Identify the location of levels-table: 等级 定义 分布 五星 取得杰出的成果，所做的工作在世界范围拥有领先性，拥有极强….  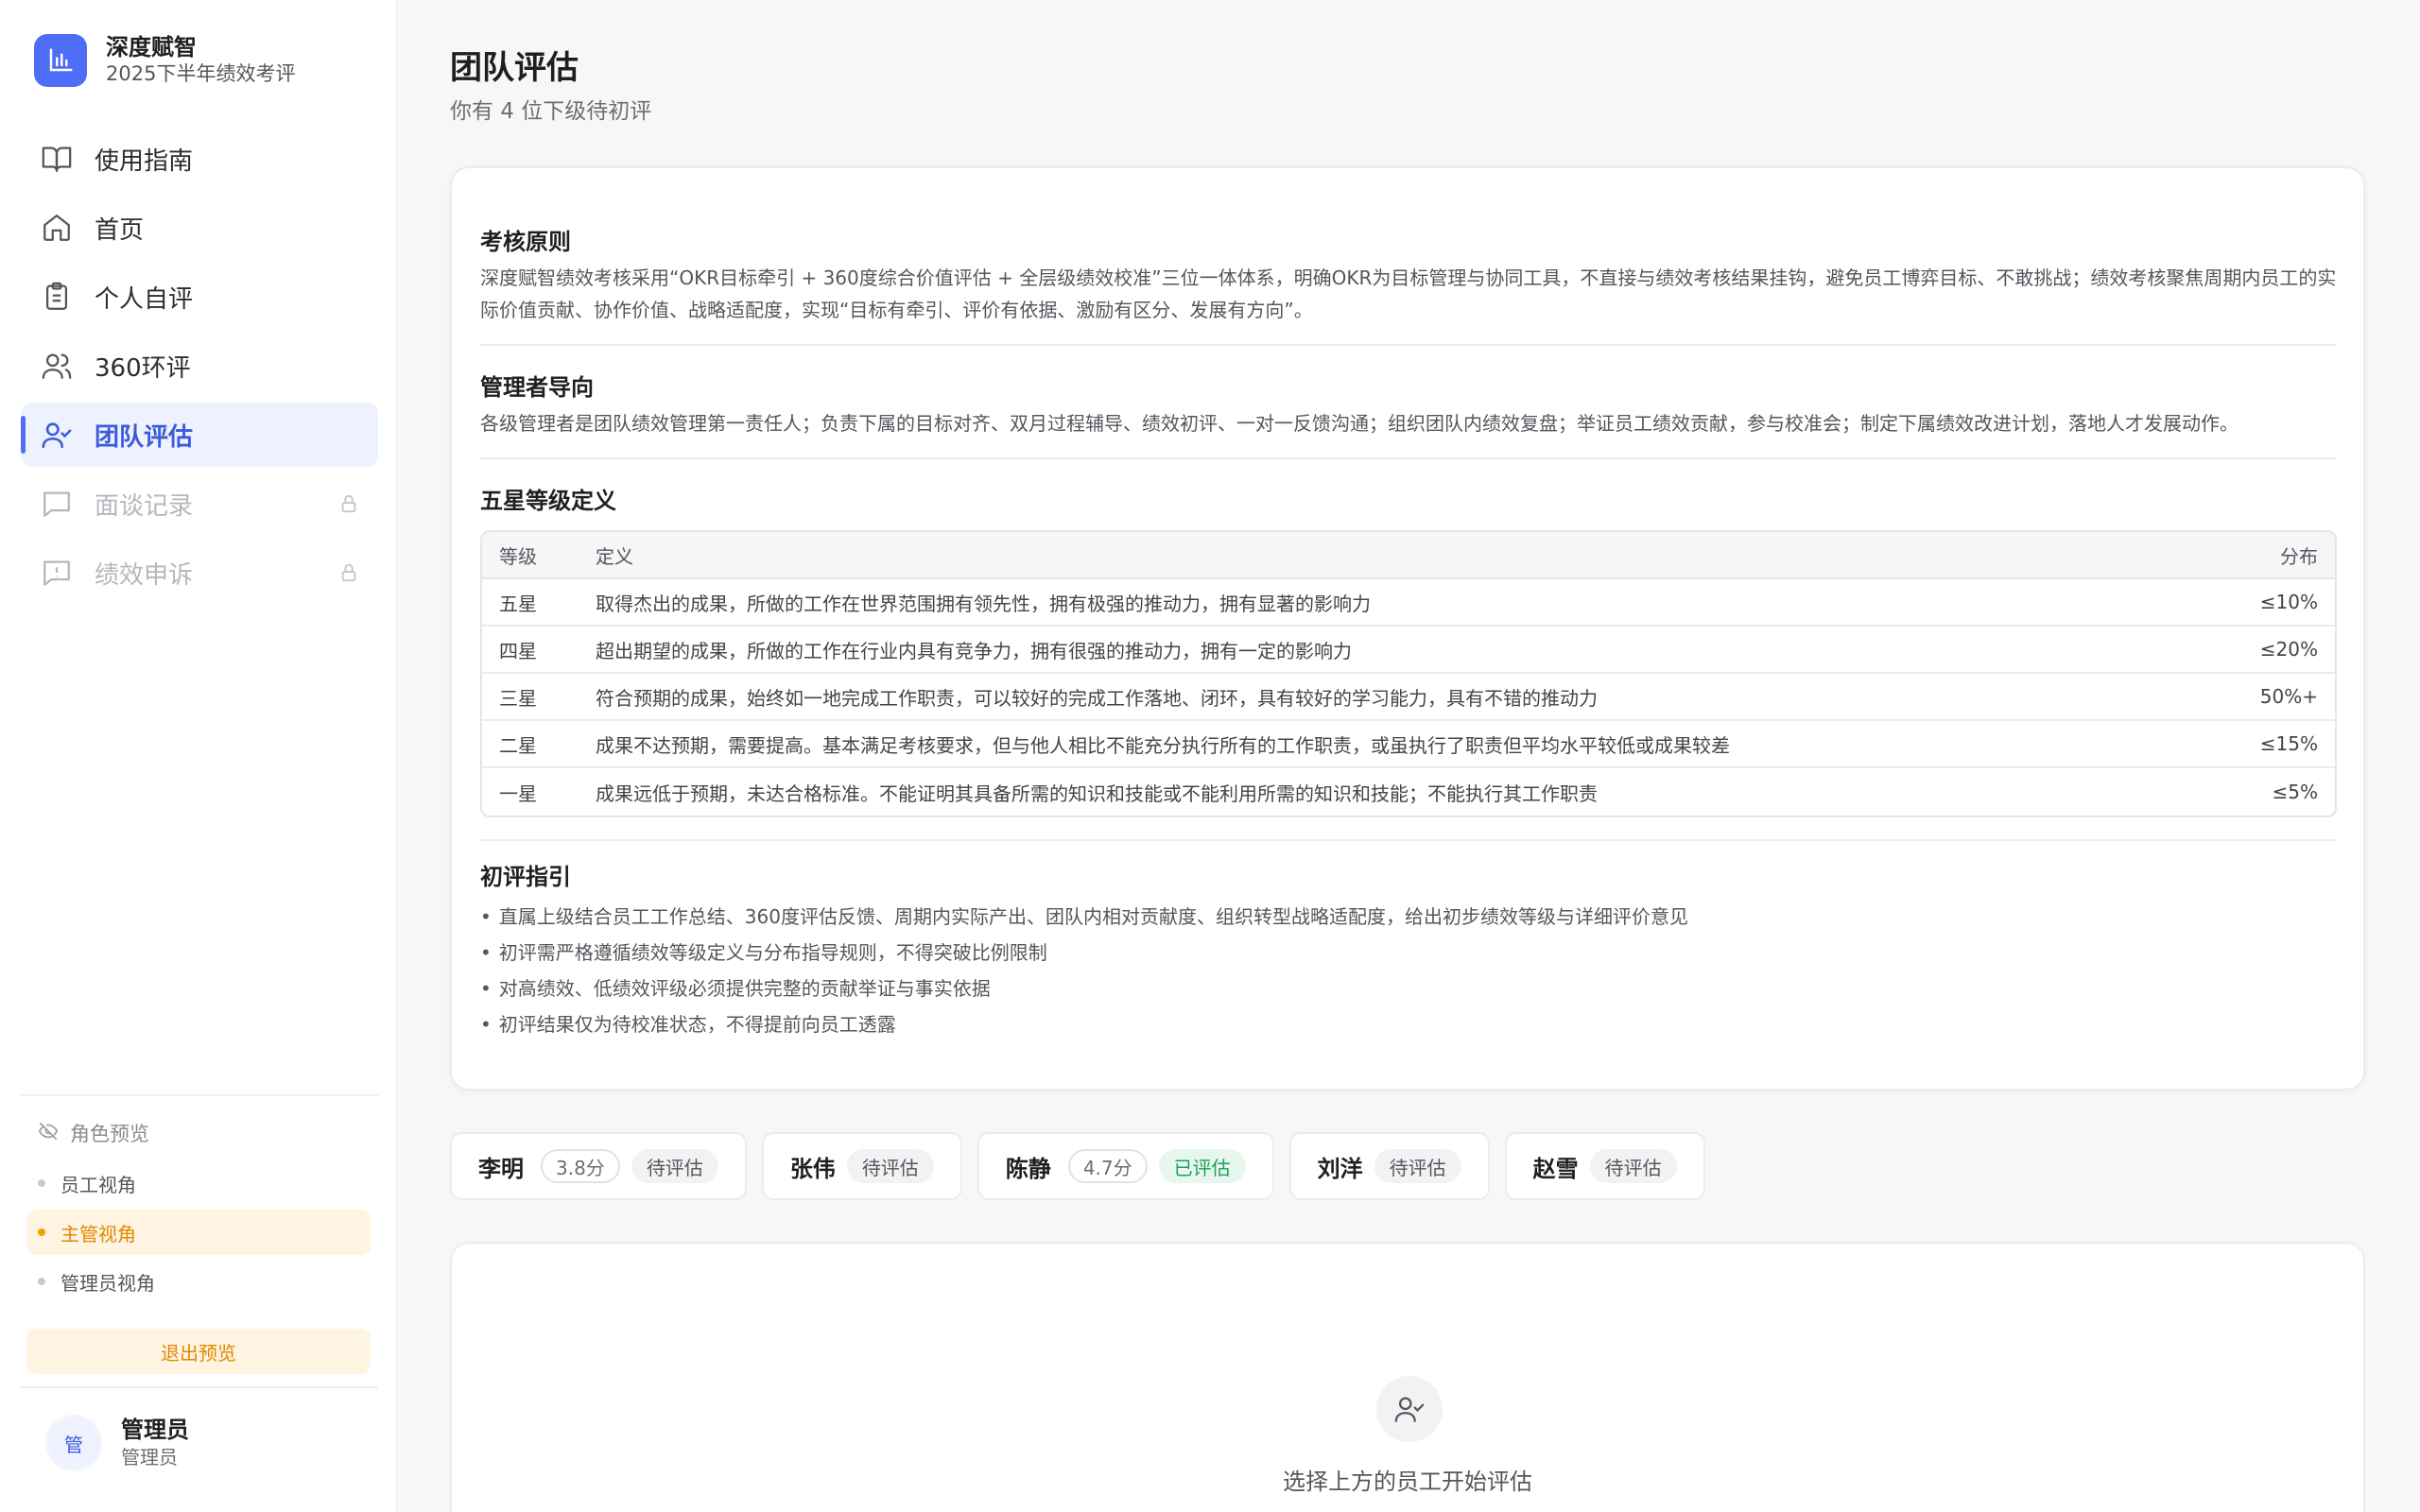
(1409, 673).